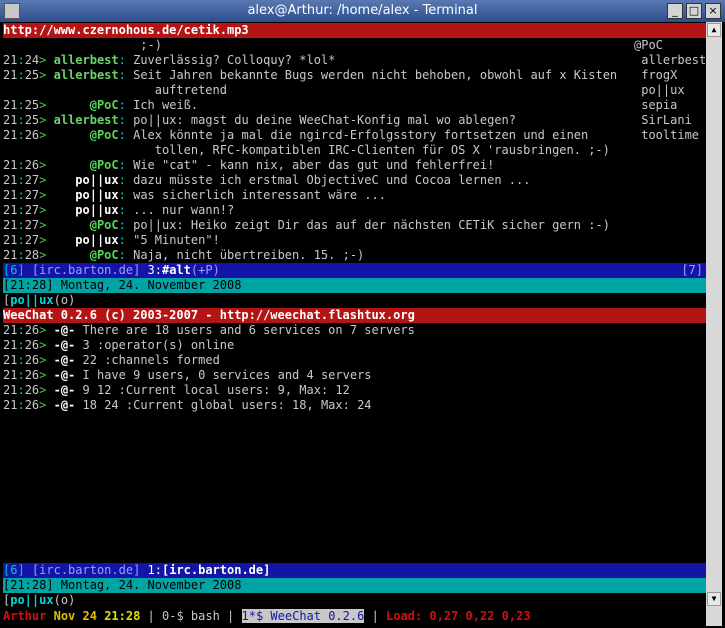  I want to click on window-title: alex@Arthur: /home/alex - Terminal, so click(362, 10).